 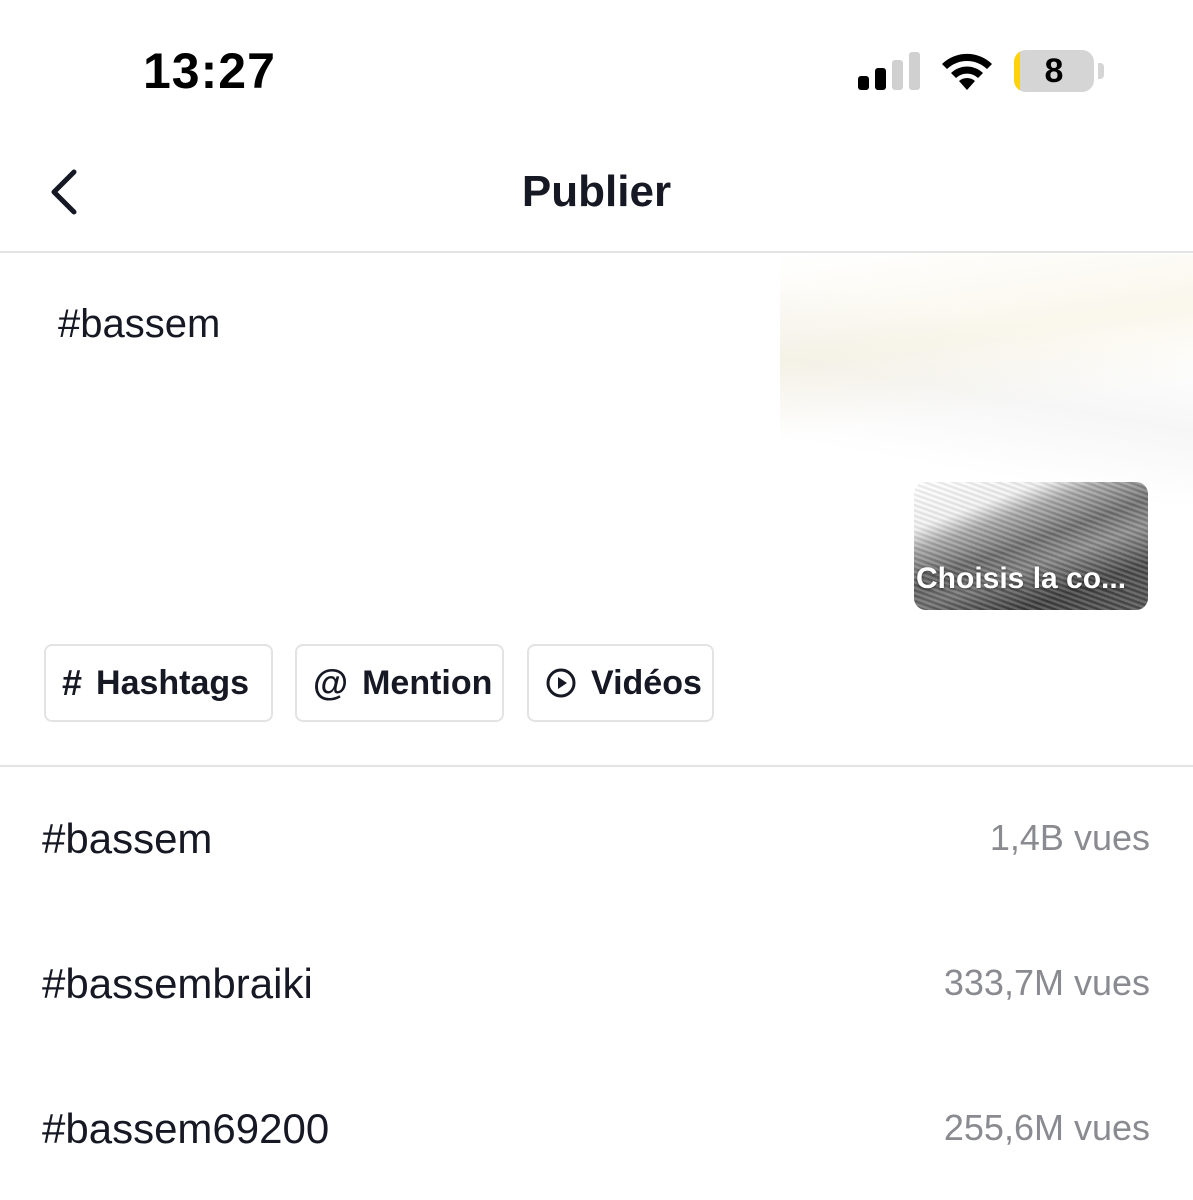 I want to click on suggestion-tag: #bassem69200, so click(x=186, y=1128).